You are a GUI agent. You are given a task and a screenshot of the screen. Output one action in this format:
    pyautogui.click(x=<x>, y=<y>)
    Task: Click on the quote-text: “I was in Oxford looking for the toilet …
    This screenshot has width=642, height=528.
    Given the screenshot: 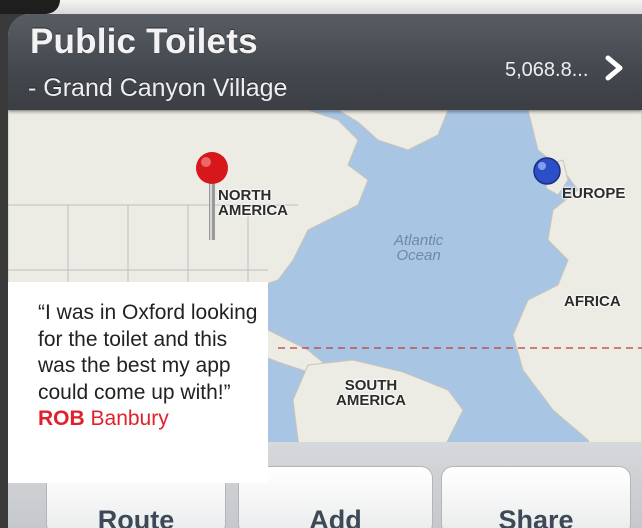 What is the action you would take?
    pyautogui.click(x=148, y=352)
    